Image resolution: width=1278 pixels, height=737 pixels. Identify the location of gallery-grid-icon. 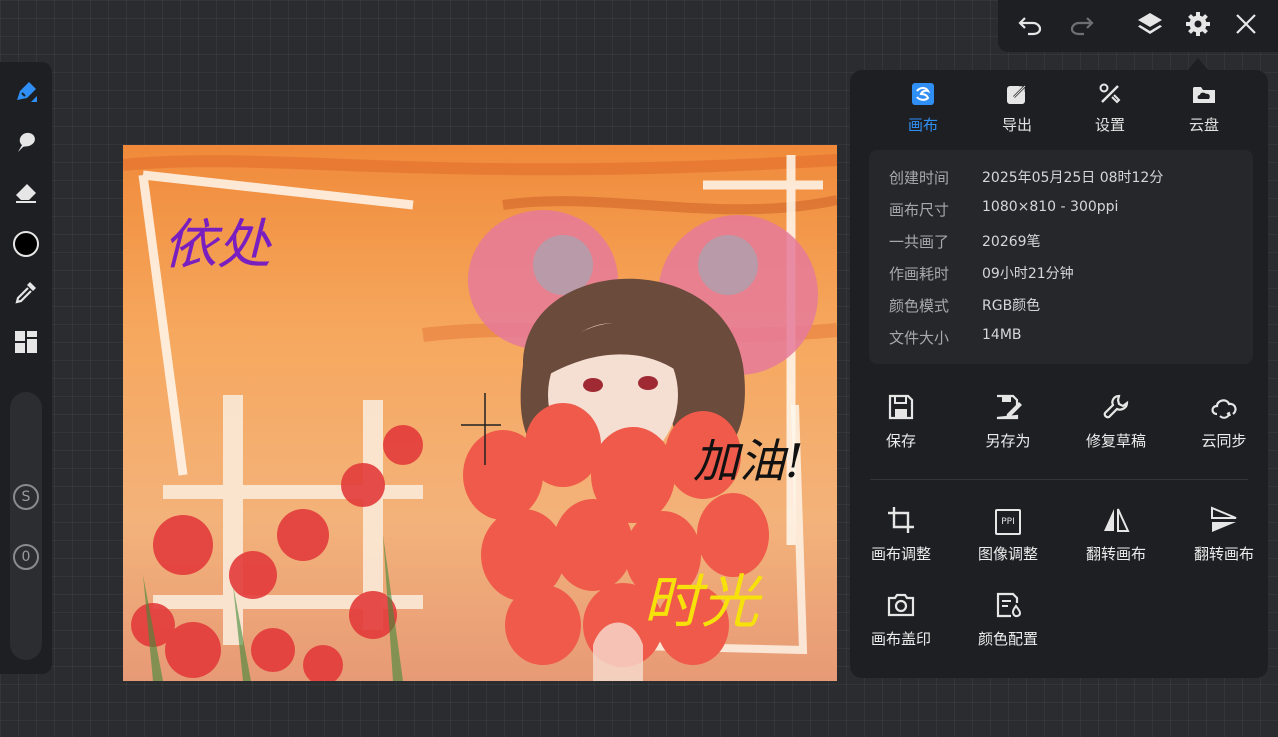
(26, 344).